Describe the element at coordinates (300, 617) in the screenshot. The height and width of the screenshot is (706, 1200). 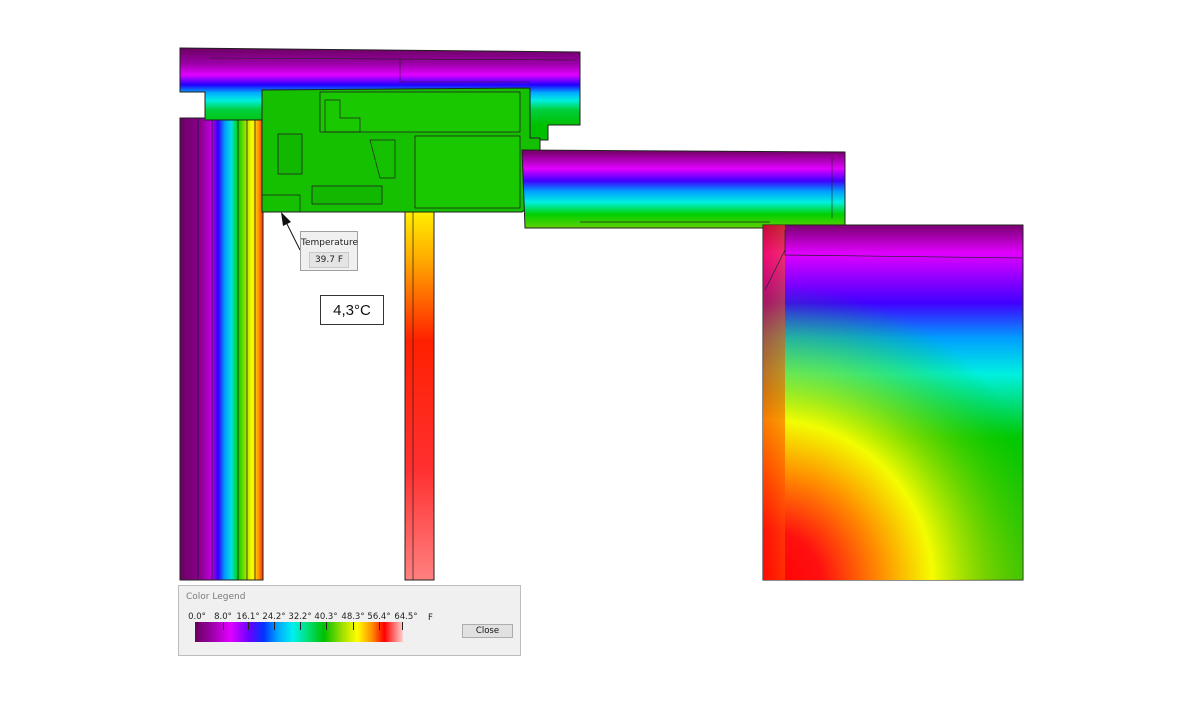
I see `legend-tick: 32.2°` at that location.